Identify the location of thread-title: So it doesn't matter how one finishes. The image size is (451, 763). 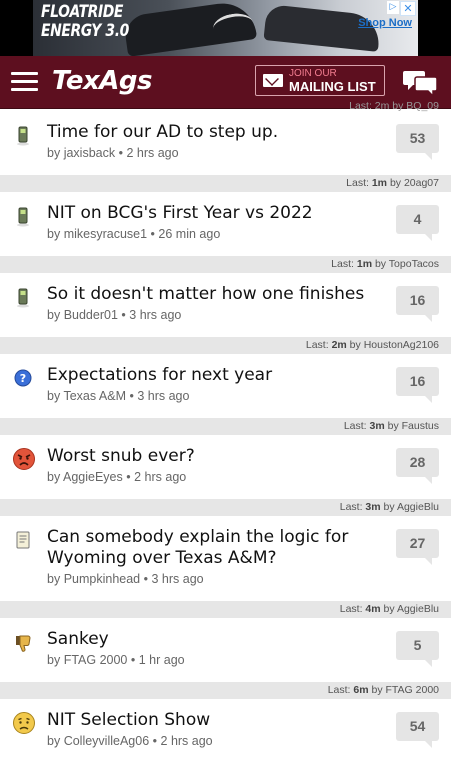
(216, 294).